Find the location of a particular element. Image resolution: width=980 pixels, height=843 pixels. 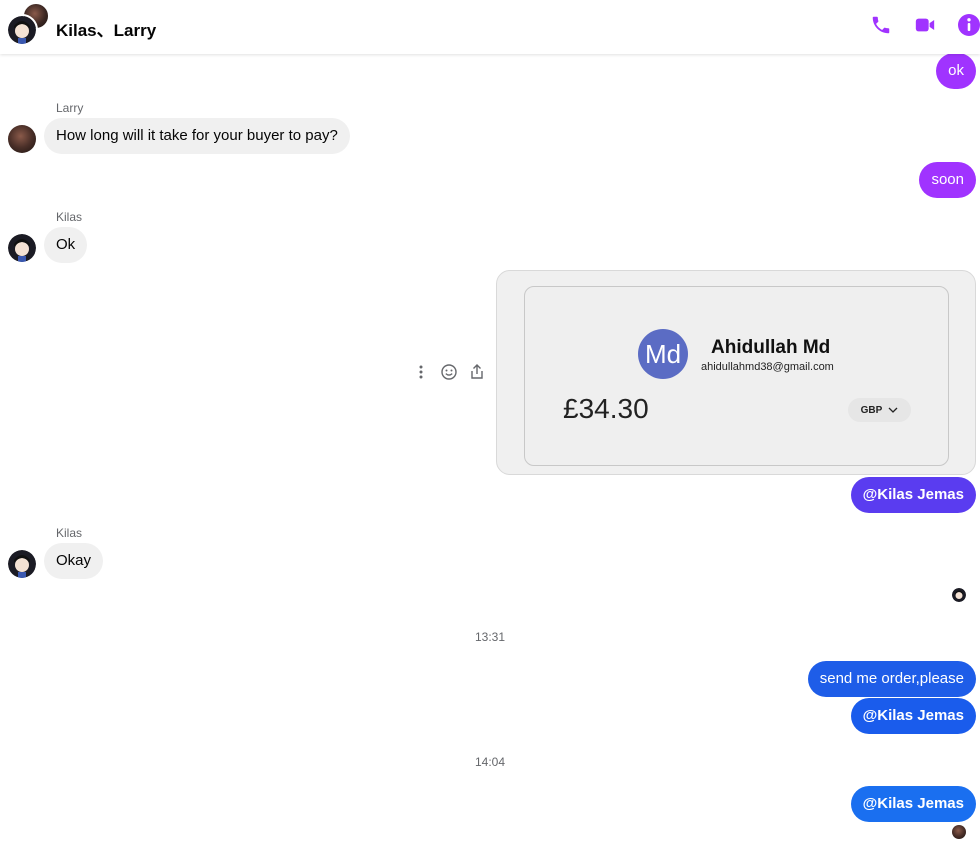

share-icon is located at coordinates (477, 372).